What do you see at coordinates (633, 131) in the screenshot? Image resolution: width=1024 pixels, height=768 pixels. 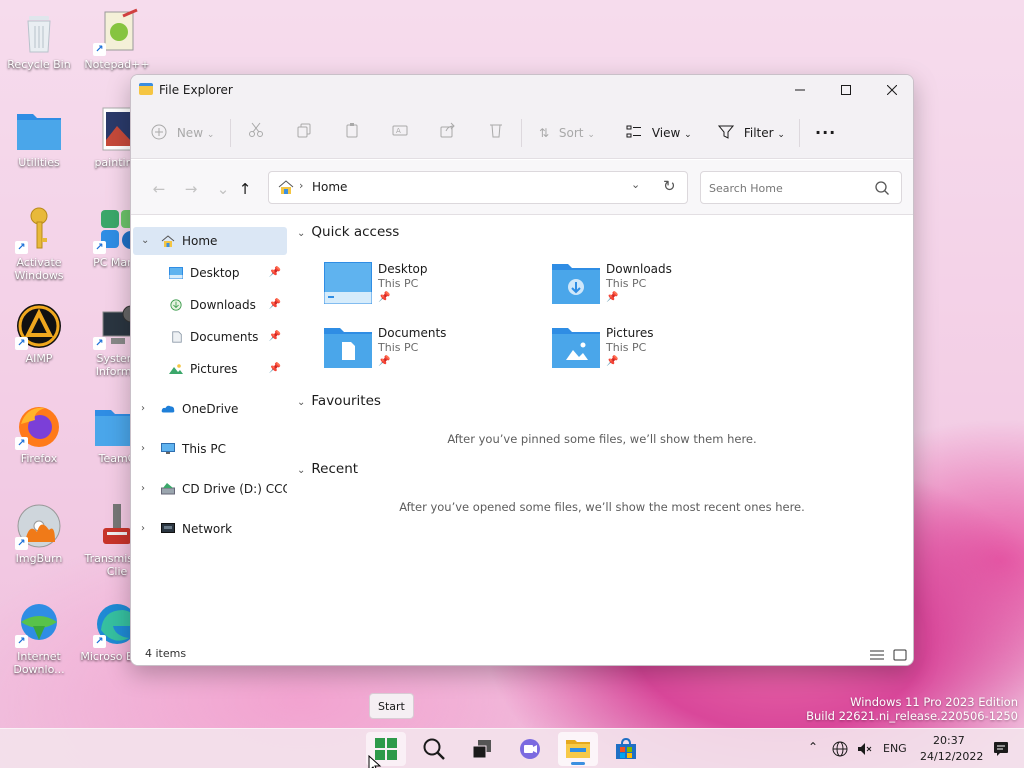 I see `view-list-icon` at bounding box center [633, 131].